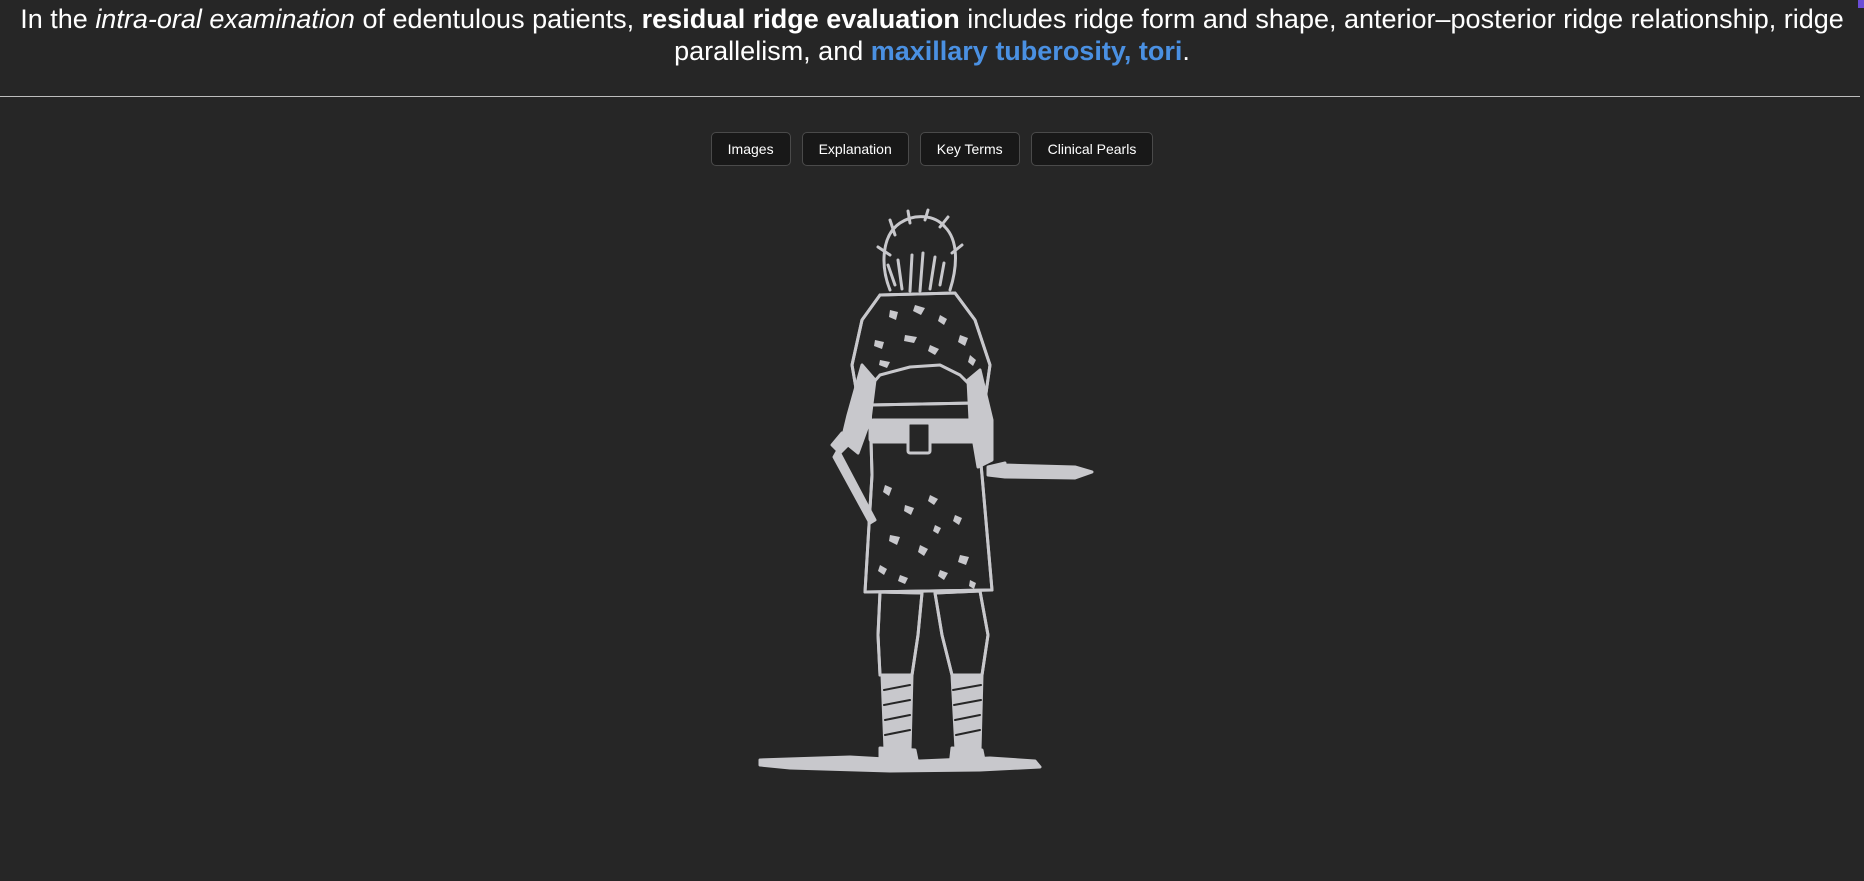 This screenshot has height=881, width=1864. I want to click on heading-divider, so click(930, 96).